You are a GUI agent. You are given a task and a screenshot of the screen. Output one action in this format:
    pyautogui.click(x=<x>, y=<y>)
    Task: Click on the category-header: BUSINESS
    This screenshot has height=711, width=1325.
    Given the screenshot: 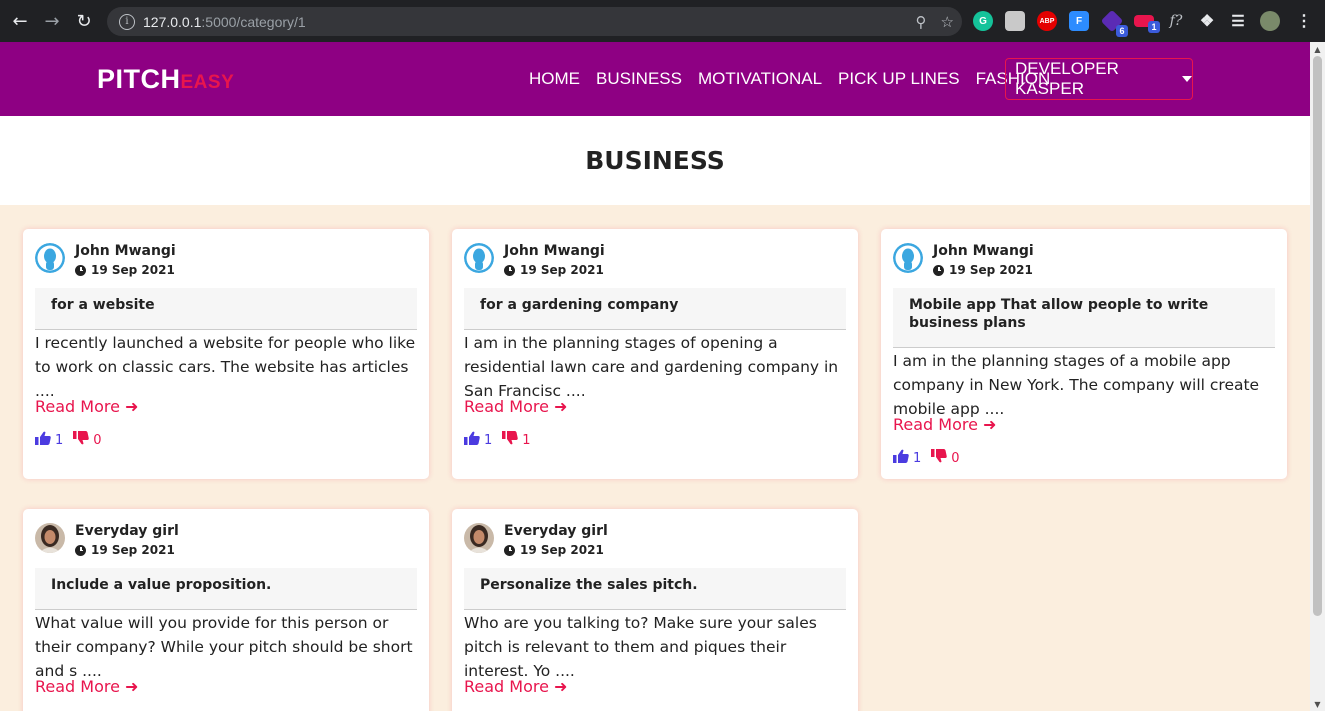 What is the action you would take?
    pyautogui.click(x=655, y=160)
    